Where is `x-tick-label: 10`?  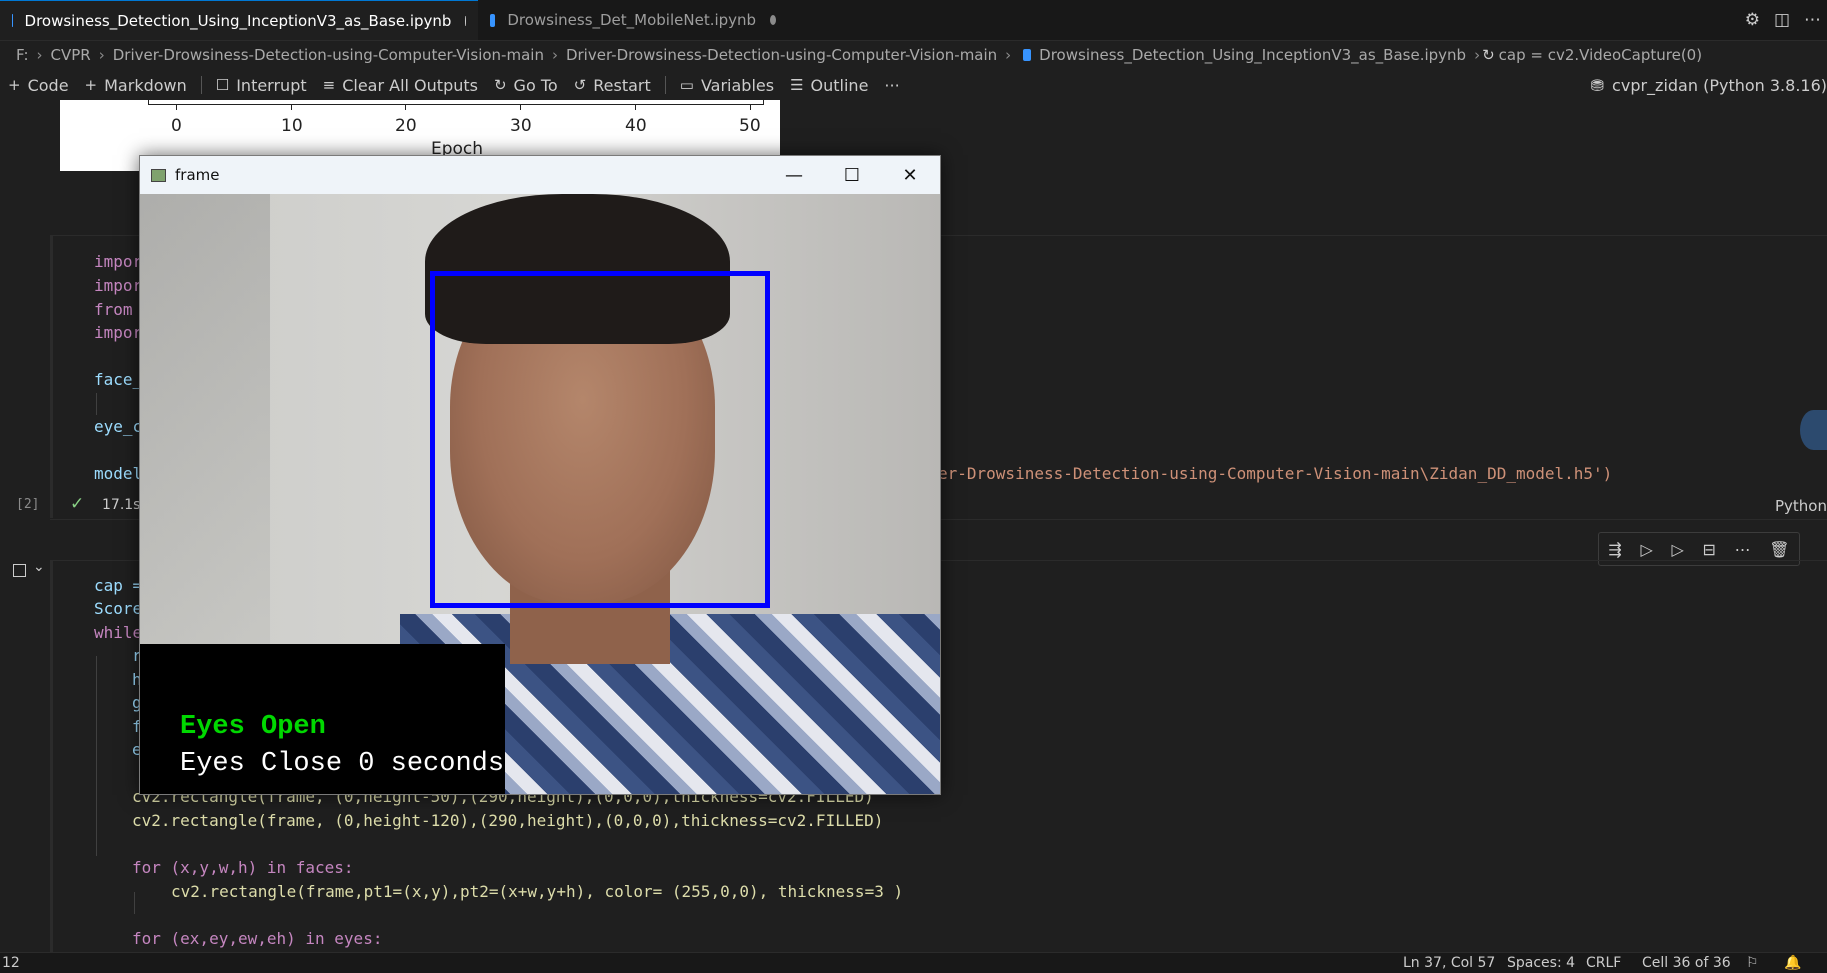 x-tick-label: 10 is located at coordinates (292, 126).